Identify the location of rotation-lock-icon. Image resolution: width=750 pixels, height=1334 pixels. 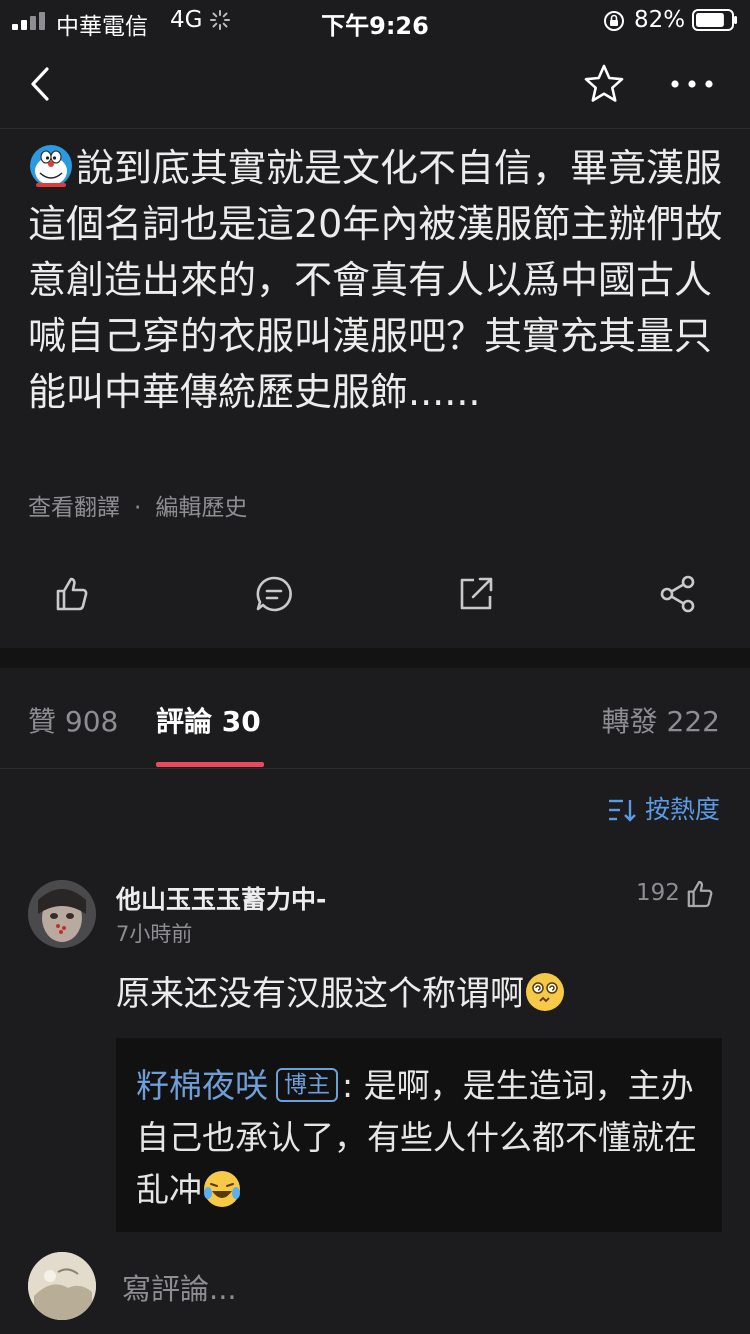
(614, 21).